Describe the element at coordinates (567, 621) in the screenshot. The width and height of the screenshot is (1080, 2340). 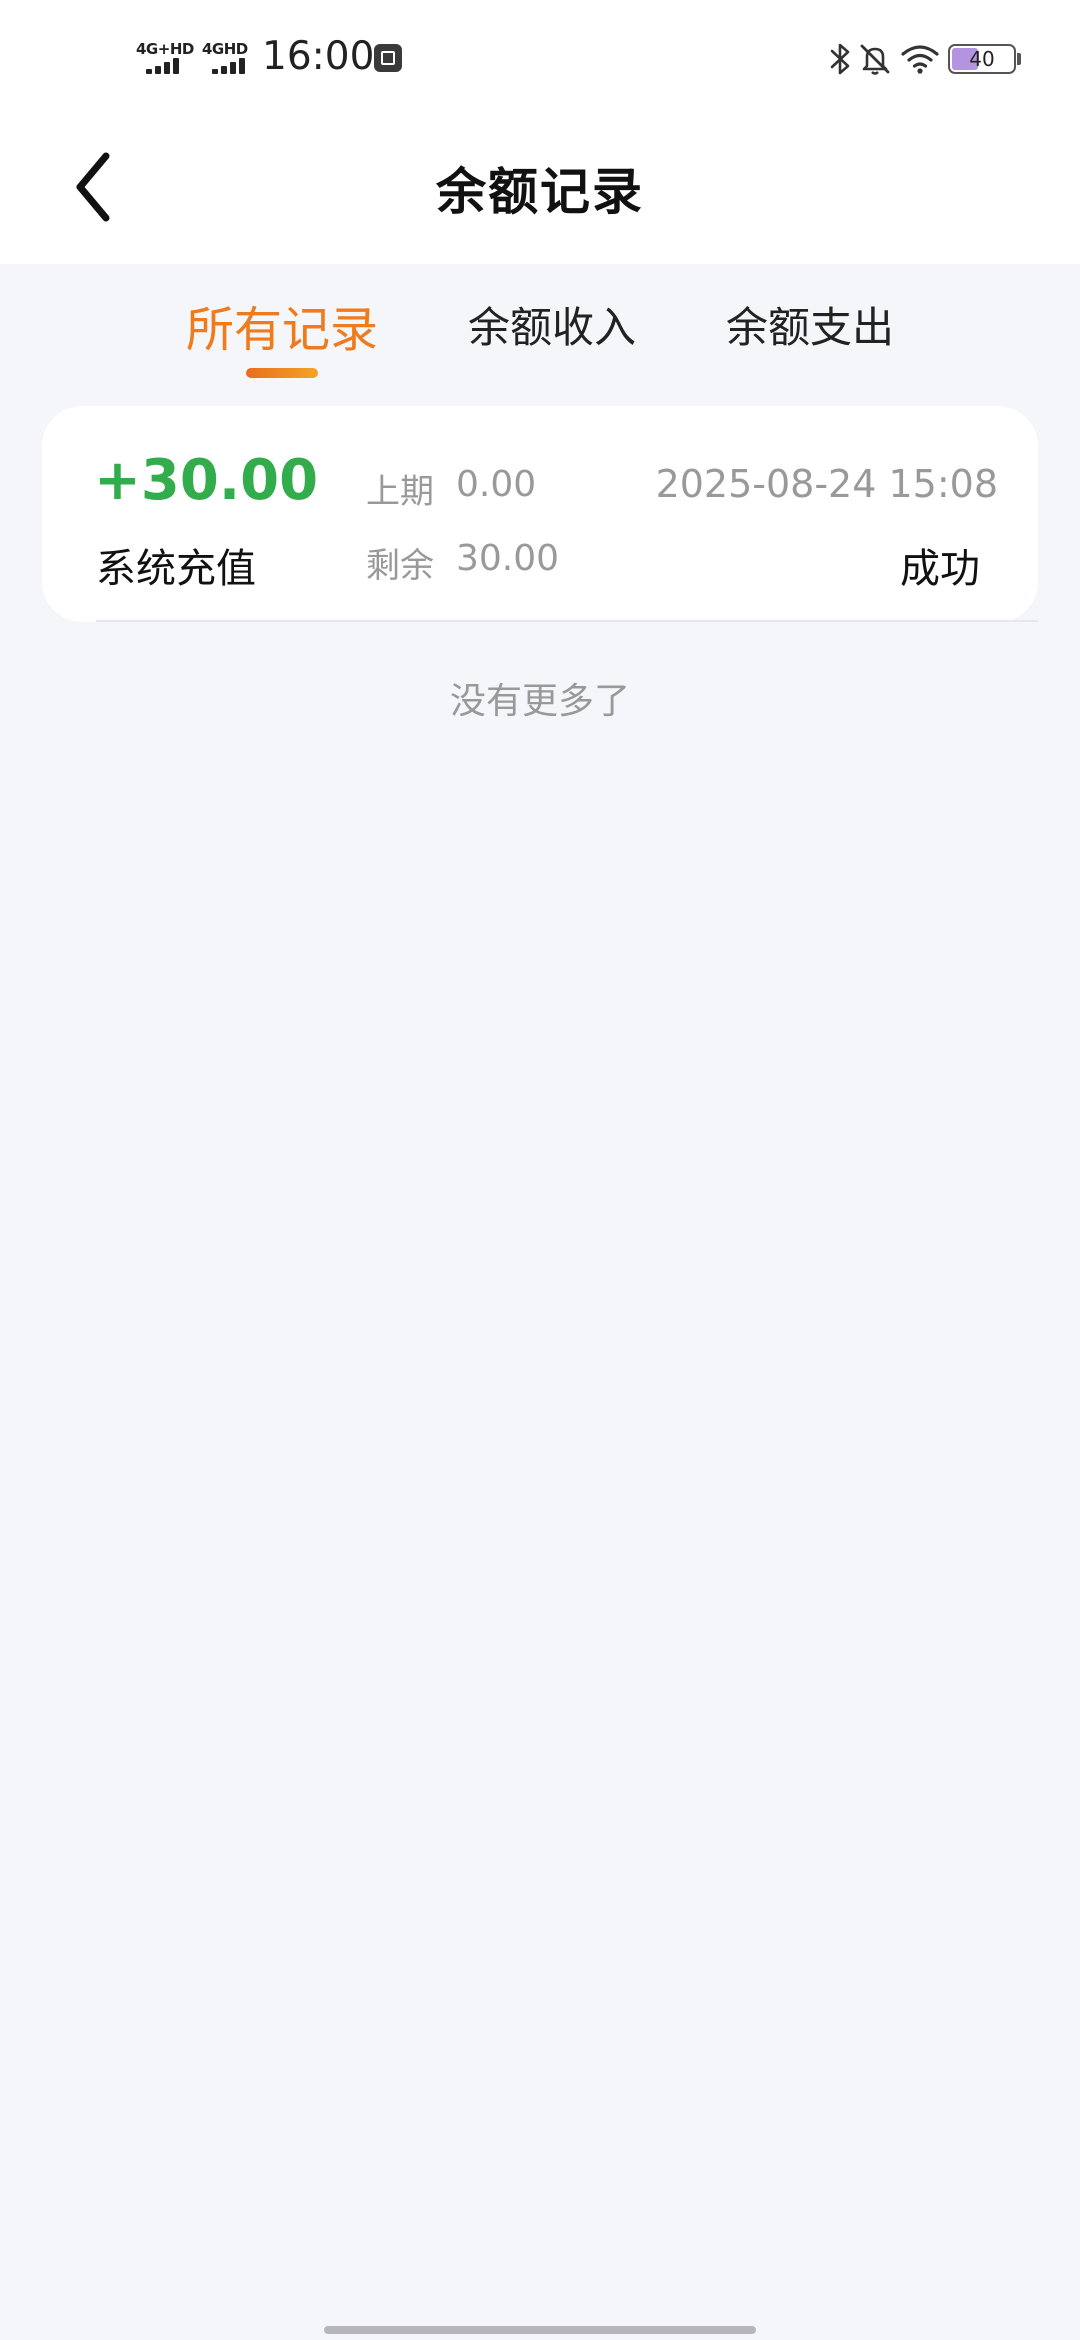
I see `record-divider` at that location.